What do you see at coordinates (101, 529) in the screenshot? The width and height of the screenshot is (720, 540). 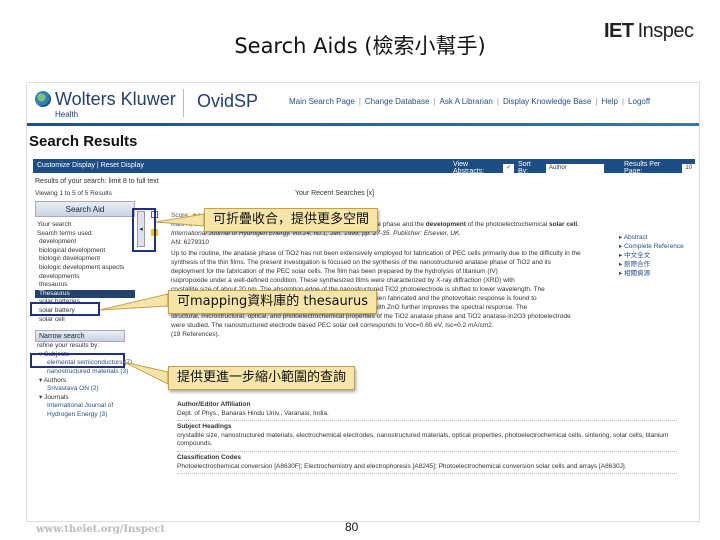 I see `footer-url: www.theiet.org/Inspect` at bounding box center [101, 529].